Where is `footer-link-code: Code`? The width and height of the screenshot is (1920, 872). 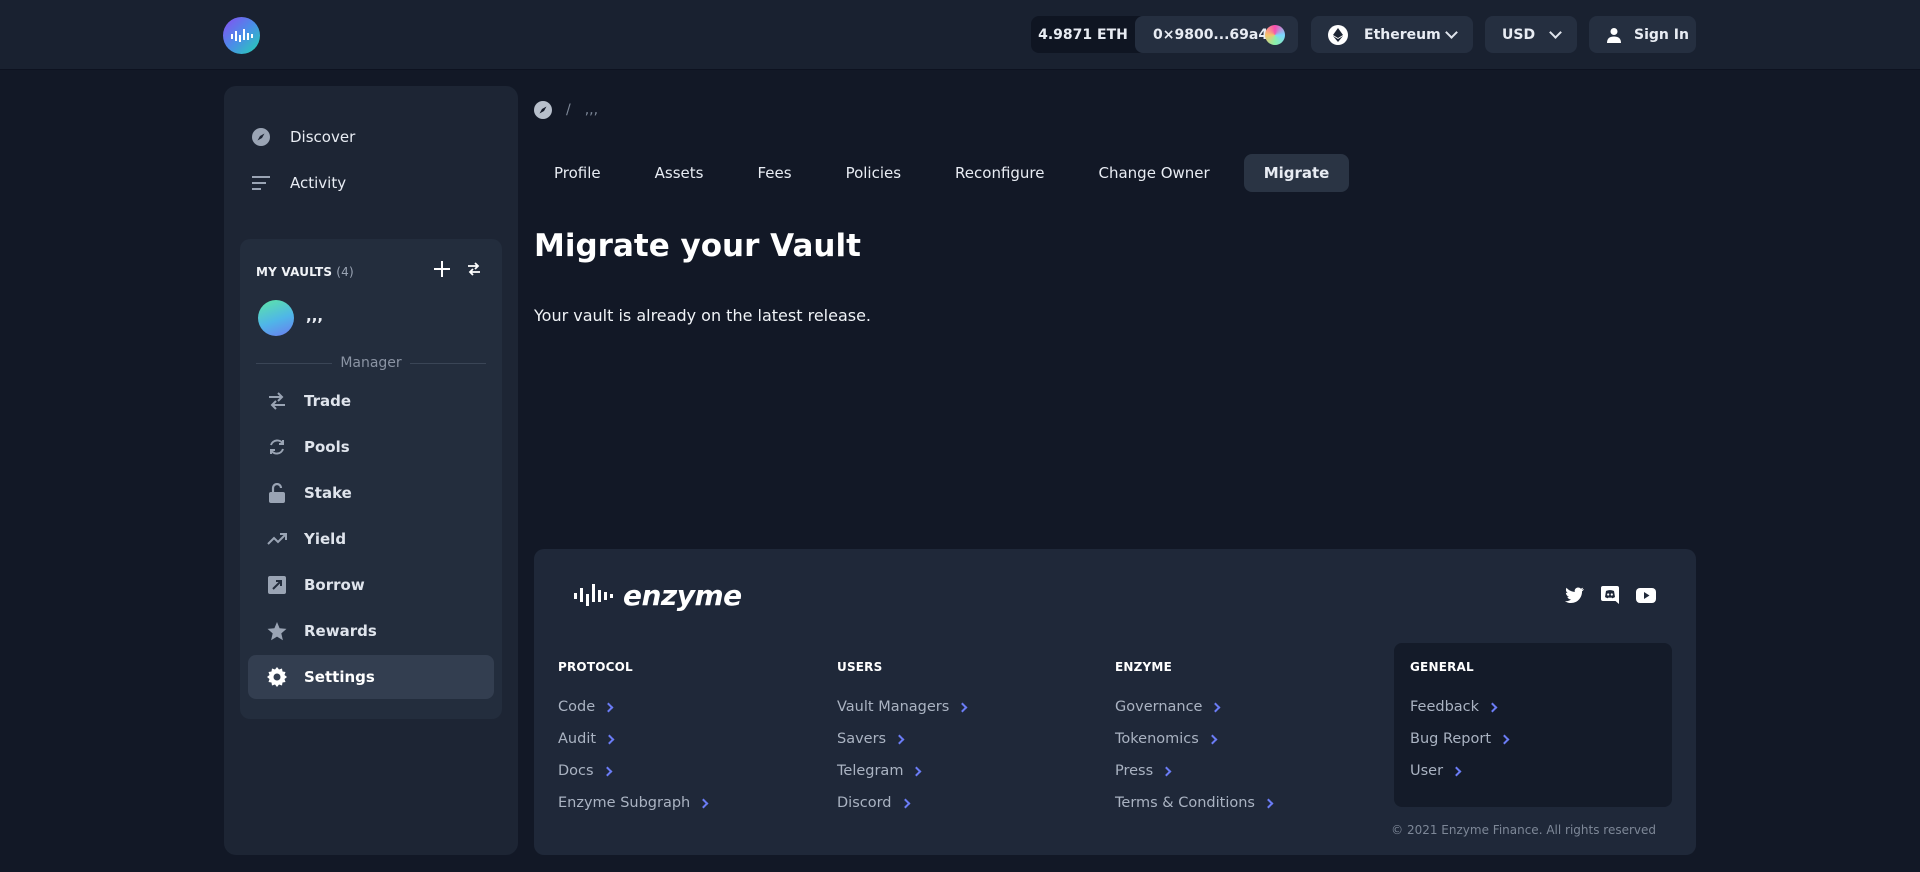
footer-link-code: Code is located at coordinates (632, 707).